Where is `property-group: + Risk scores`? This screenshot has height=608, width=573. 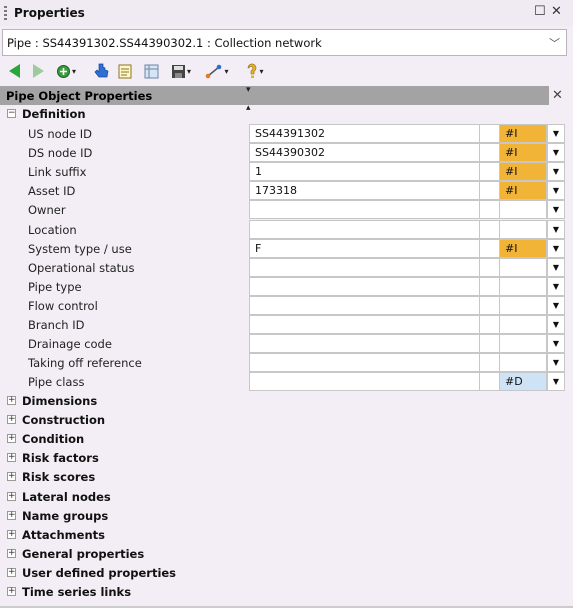
property-group: + Risk scores is located at coordinates (286, 477).